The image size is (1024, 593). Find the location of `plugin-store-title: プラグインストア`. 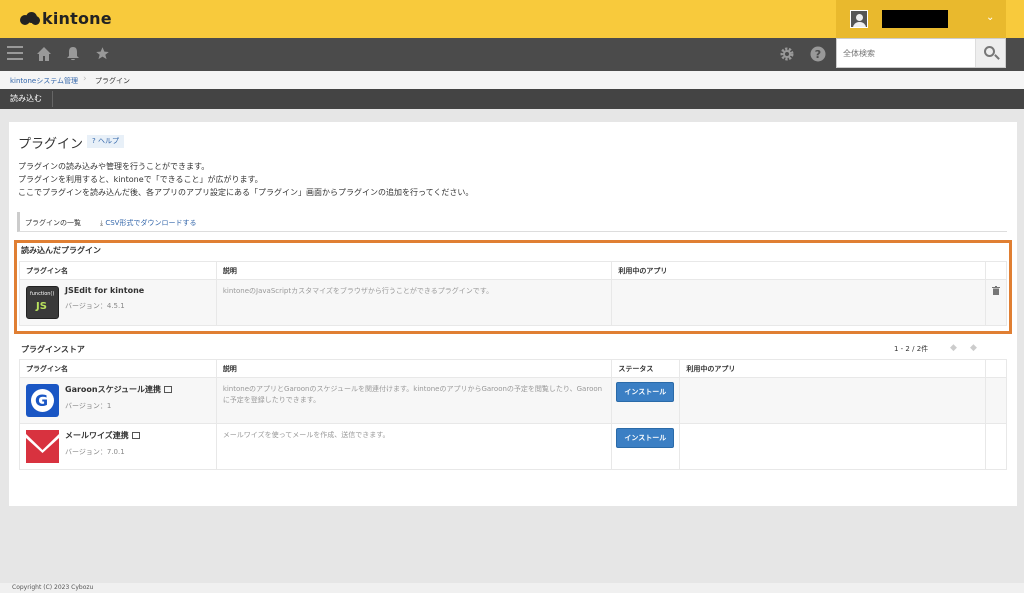

plugin-store-title: プラグインストア is located at coordinates (53, 349).